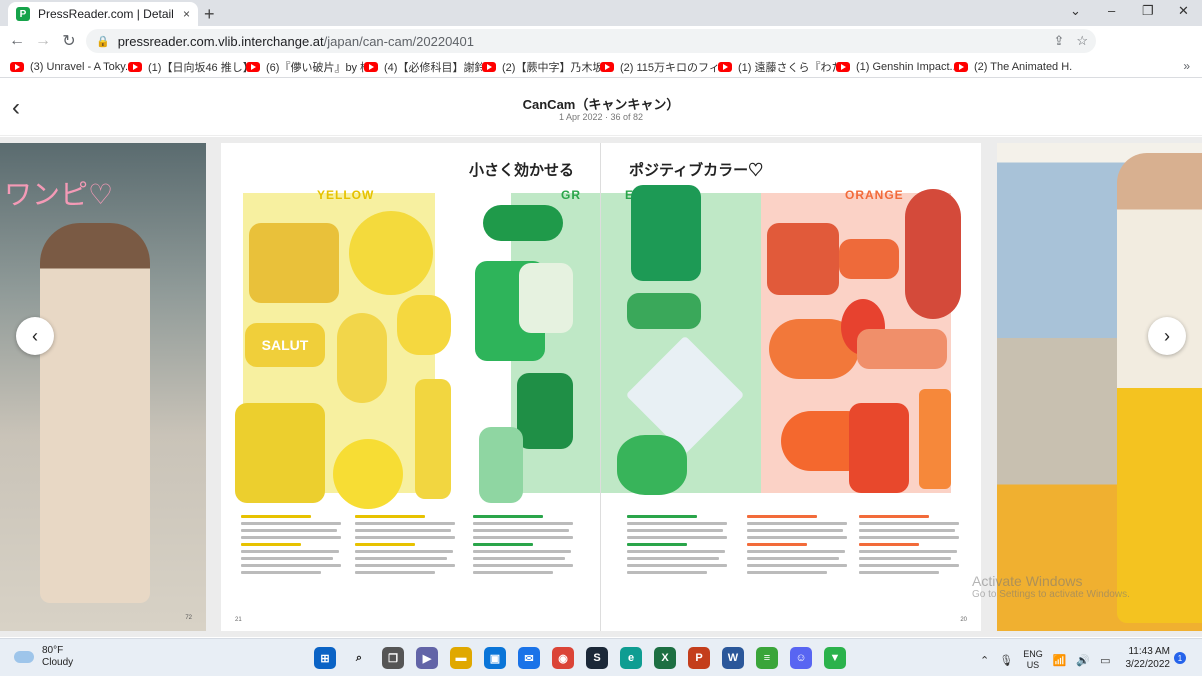 The image size is (1202, 676). What do you see at coordinates (501, 465) in the screenshot?
I see `green-phone-case` at bounding box center [501, 465].